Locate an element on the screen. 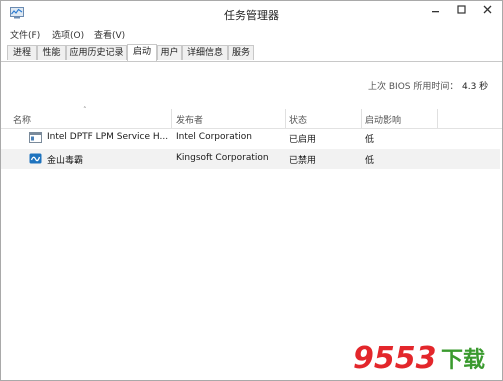 The image size is (503, 381). row-publisher: Kingsoft Corporation is located at coordinates (222, 158).